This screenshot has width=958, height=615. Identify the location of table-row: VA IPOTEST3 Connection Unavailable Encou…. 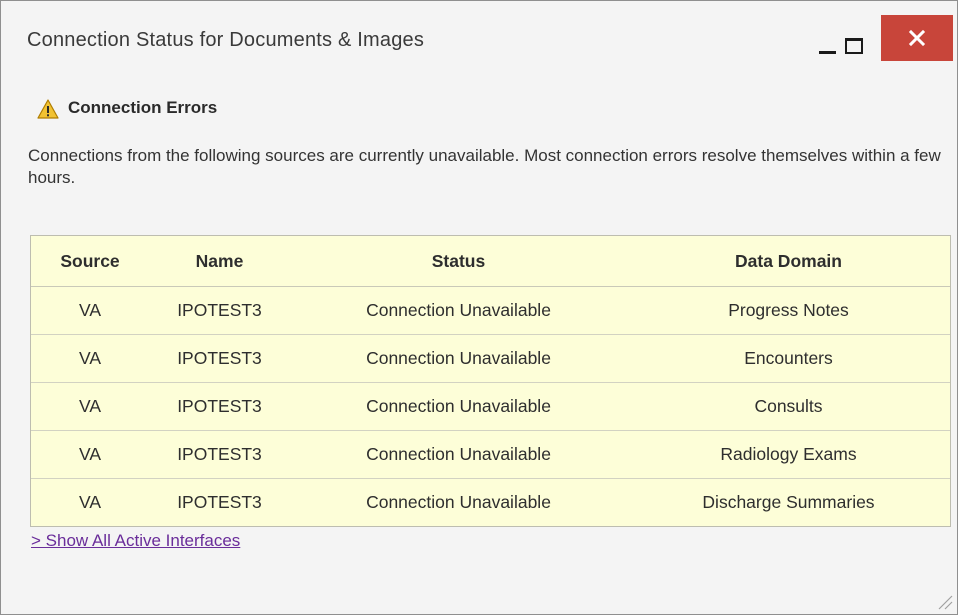
(490, 358).